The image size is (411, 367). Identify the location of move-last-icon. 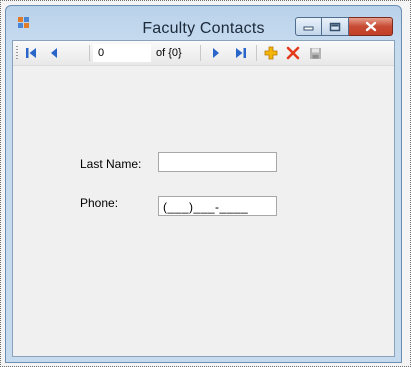
(241, 53).